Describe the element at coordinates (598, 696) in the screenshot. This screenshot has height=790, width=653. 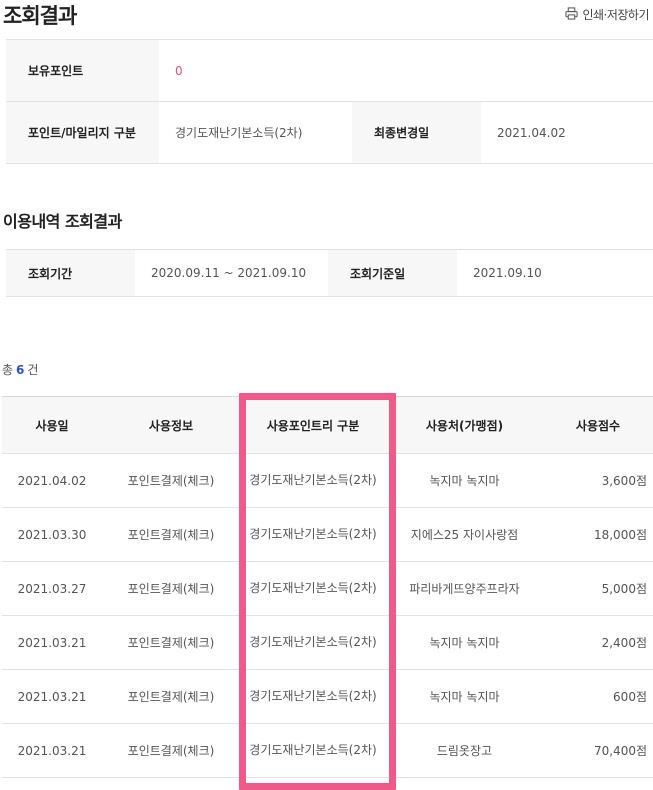
I see `row-points: 600점` at that location.